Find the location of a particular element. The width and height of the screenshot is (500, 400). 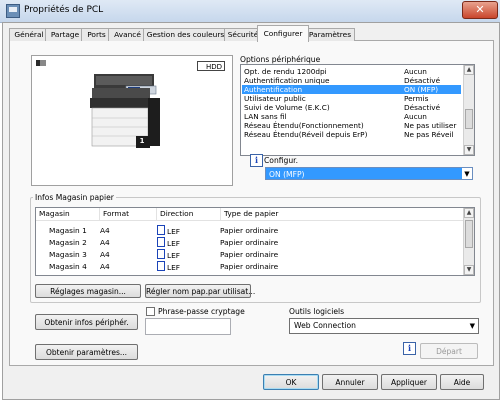

column-header: Direction is located at coordinates (189, 214).